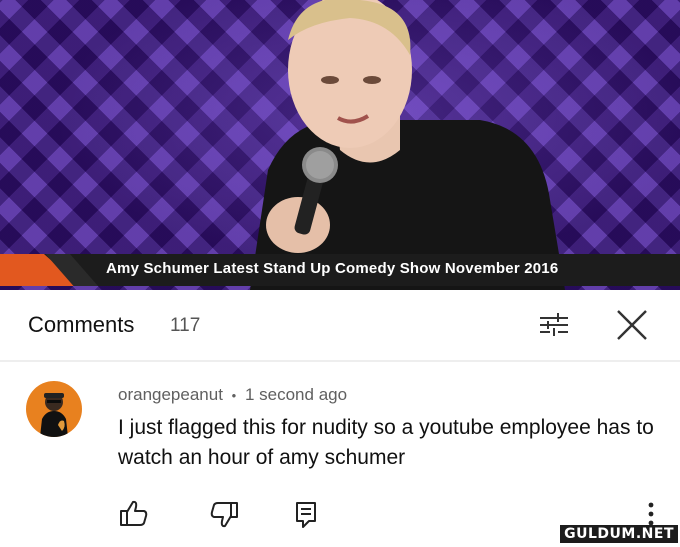 The image size is (680, 547). What do you see at coordinates (170, 394) in the screenshot?
I see `comment-author: orangepeanut` at bounding box center [170, 394].